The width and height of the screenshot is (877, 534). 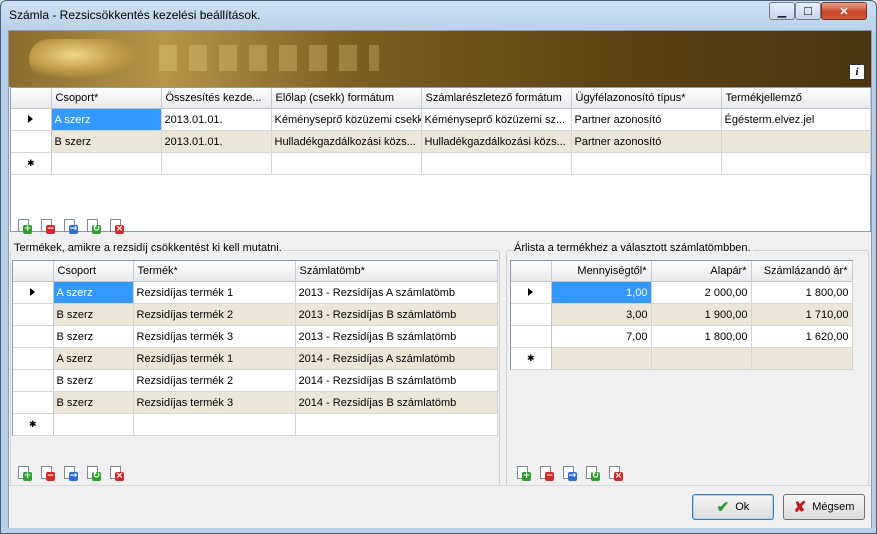 I want to click on info-icon: i, so click(x=857, y=72).